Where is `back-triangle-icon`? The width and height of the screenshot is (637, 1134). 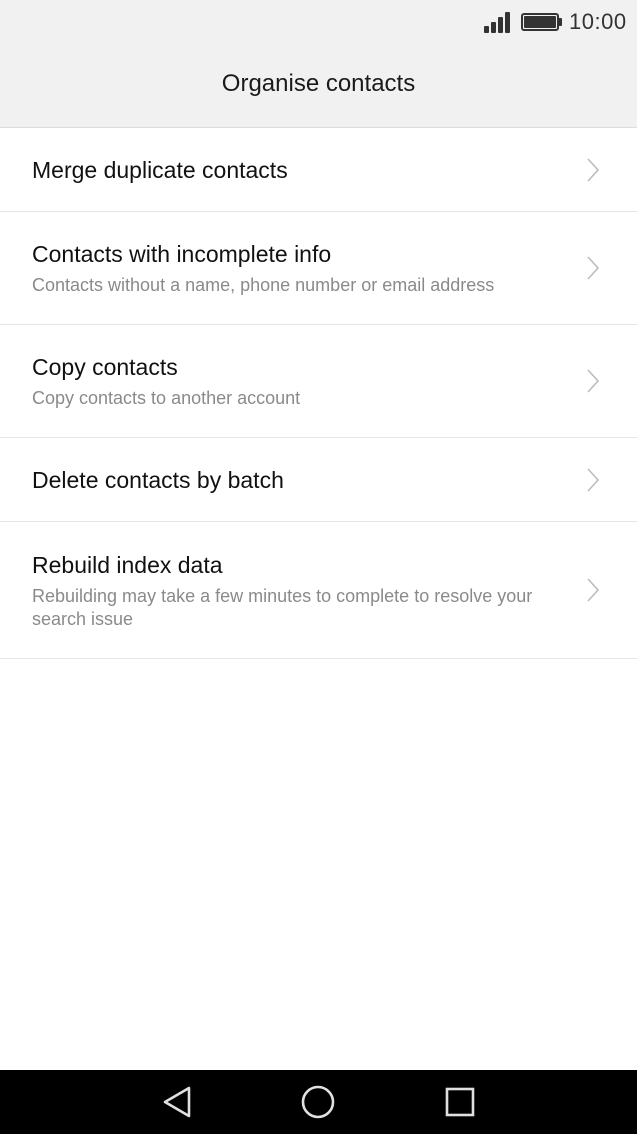 back-triangle-icon is located at coordinates (178, 1102).